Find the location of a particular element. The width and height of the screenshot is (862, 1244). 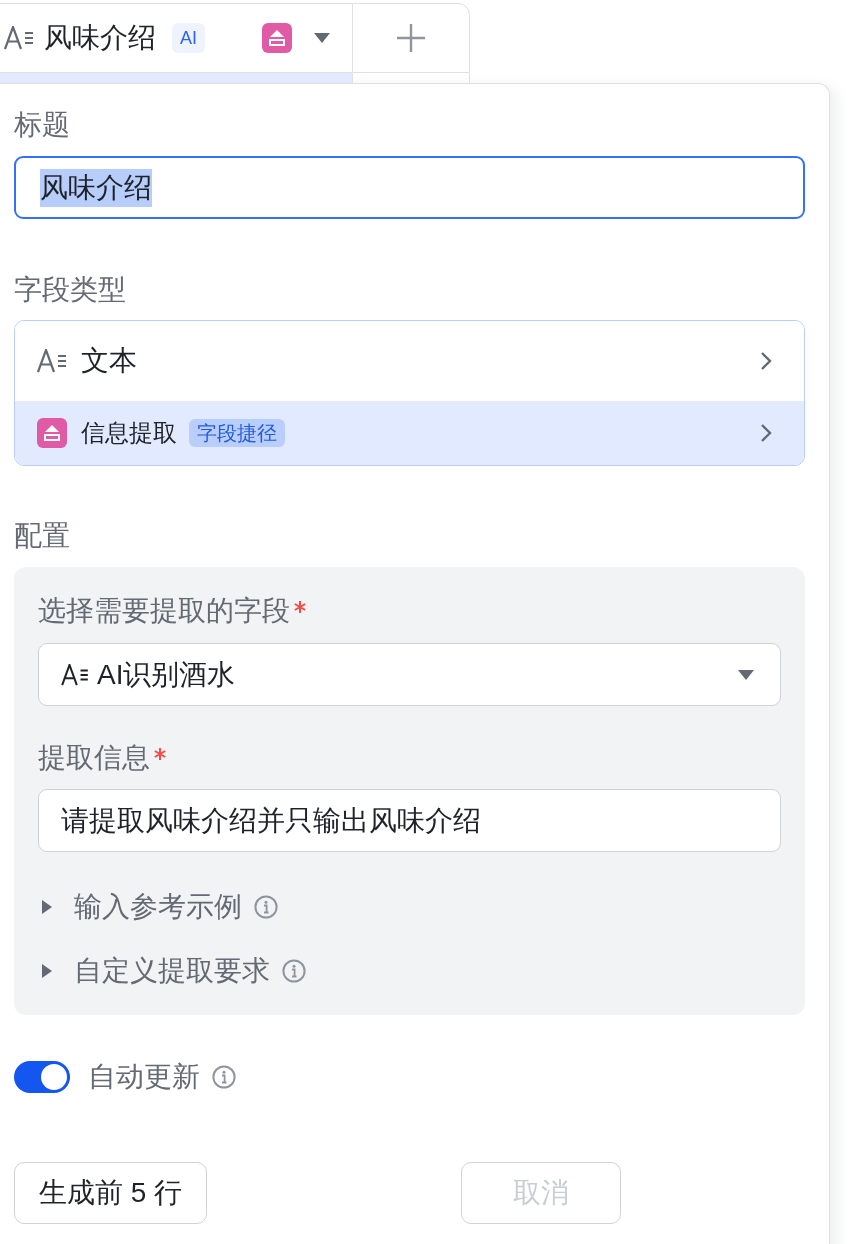

ai-badge: AI is located at coordinates (188, 38).